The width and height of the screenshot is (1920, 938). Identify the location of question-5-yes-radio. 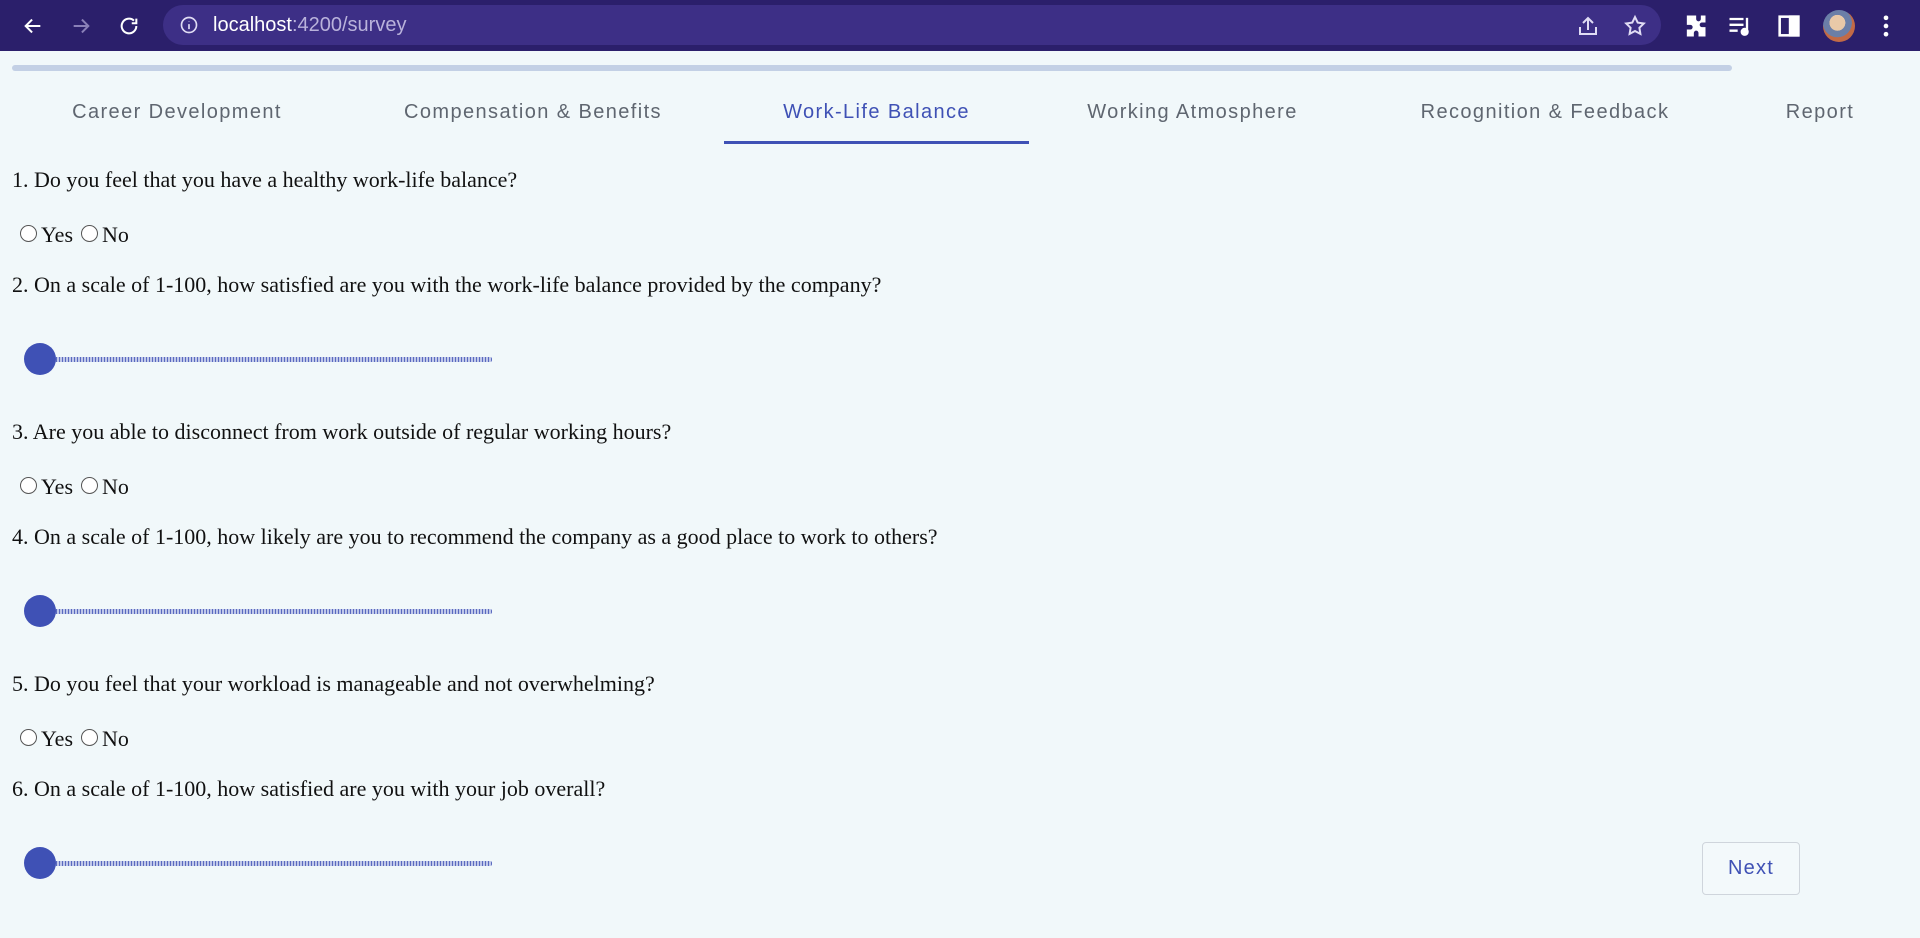
(28, 737).